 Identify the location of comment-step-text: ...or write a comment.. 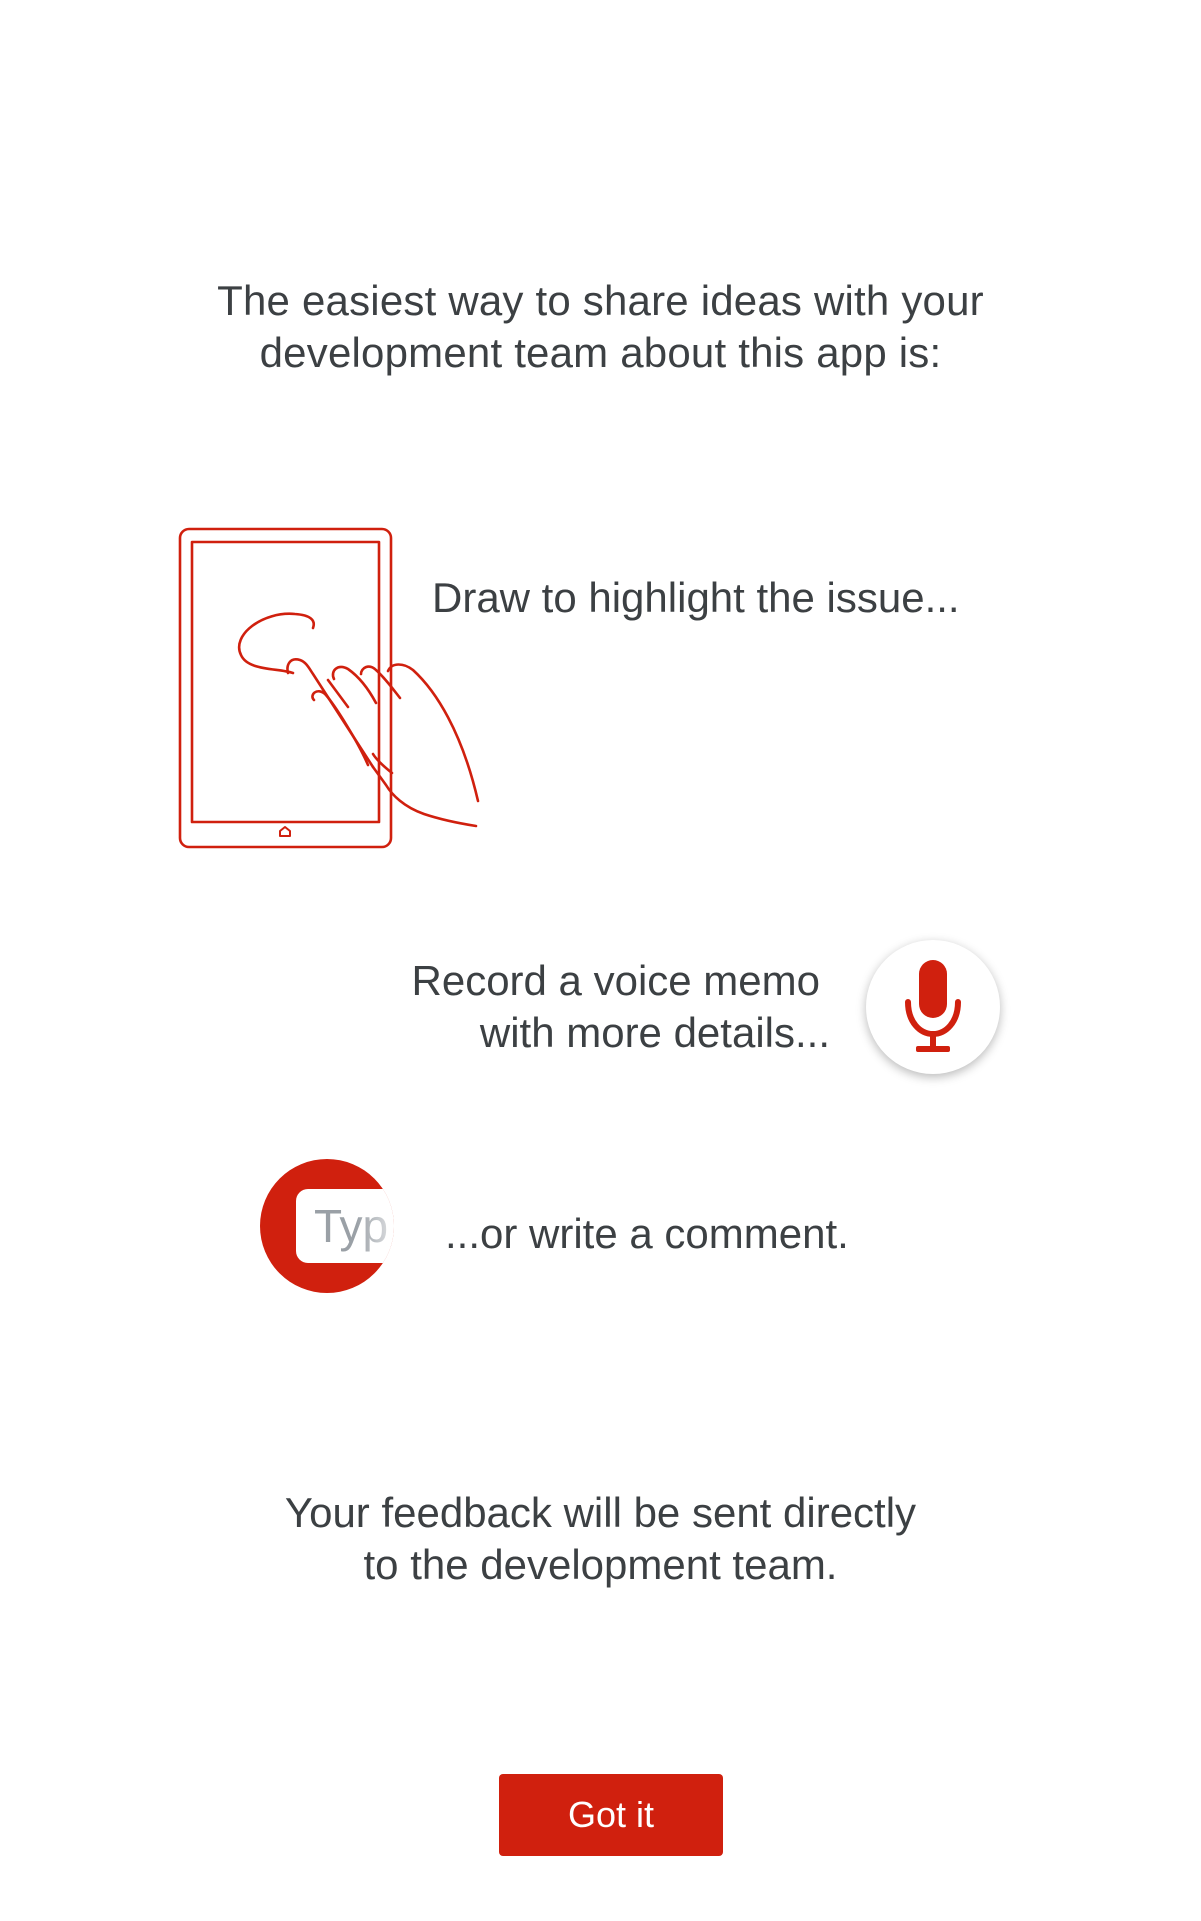
(647, 1233).